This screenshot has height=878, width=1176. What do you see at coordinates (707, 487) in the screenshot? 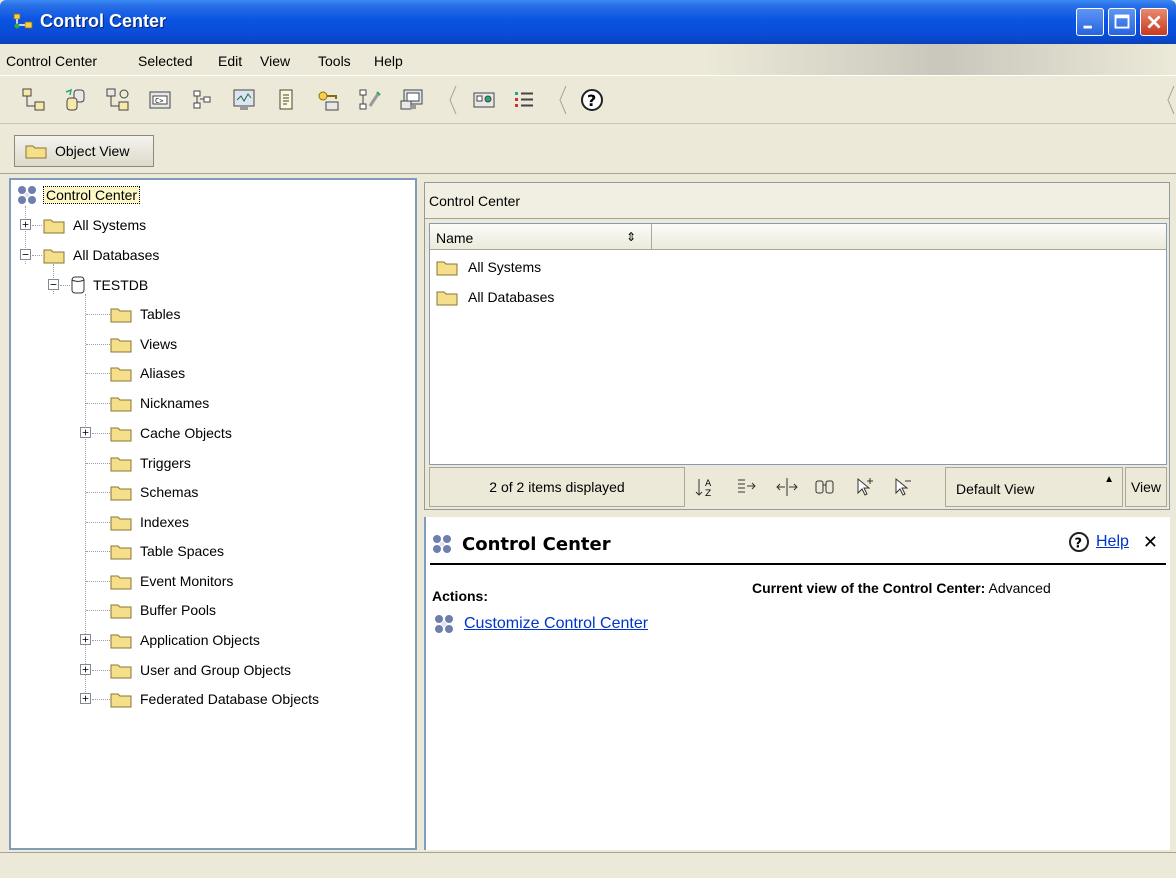
I see `sort-az-icon: AZ` at bounding box center [707, 487].